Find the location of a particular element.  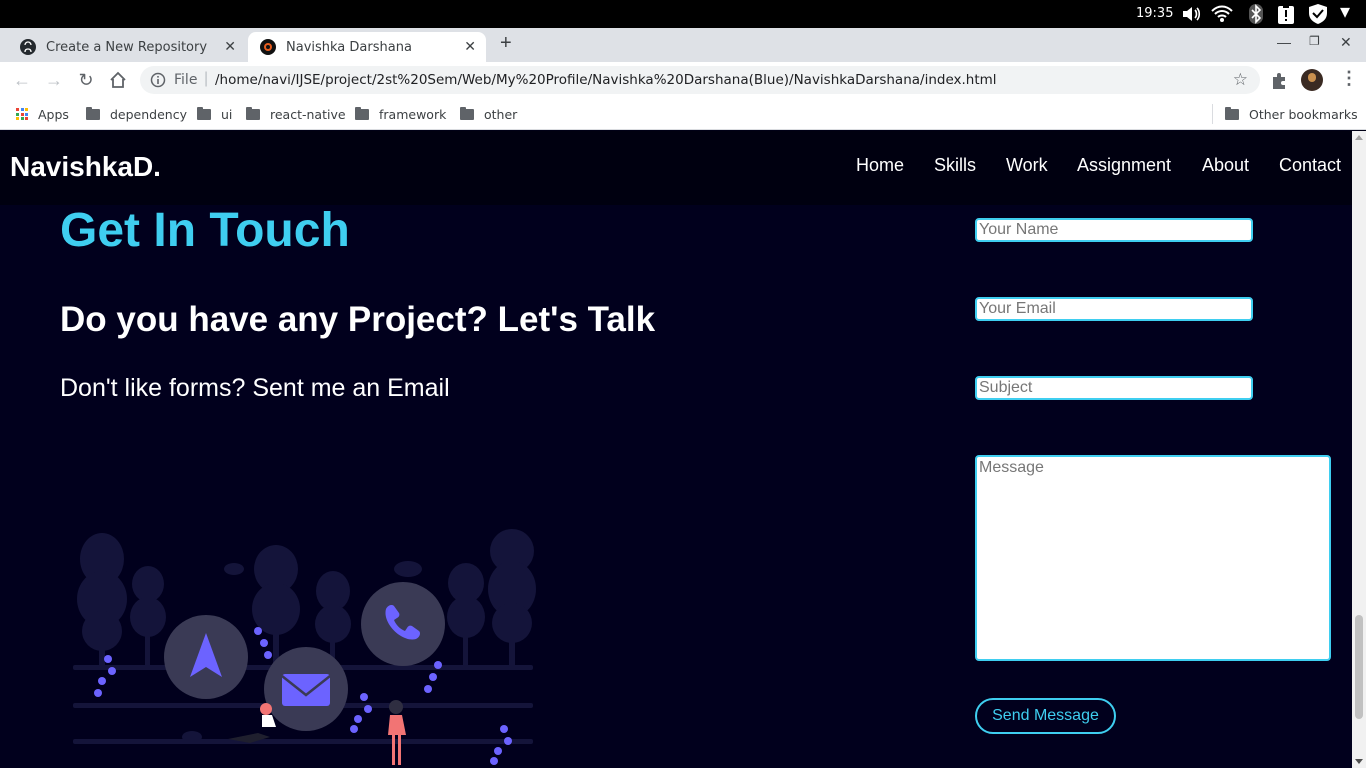

tab-title: Create a New Repository is located at coordinates (127, 47).